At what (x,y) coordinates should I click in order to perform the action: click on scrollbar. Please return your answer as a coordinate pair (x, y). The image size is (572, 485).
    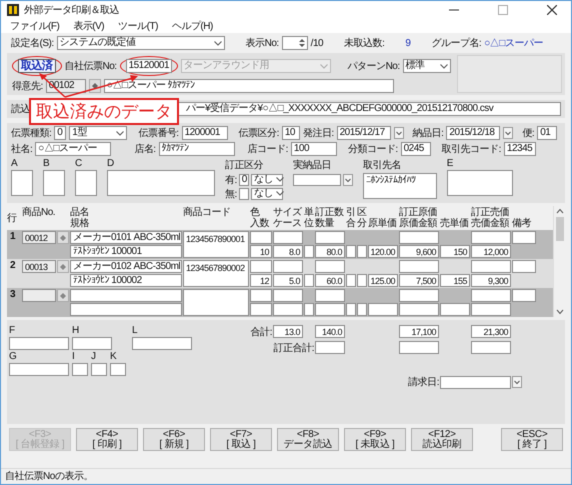
    Looking at the image, I should click on (559, 261).